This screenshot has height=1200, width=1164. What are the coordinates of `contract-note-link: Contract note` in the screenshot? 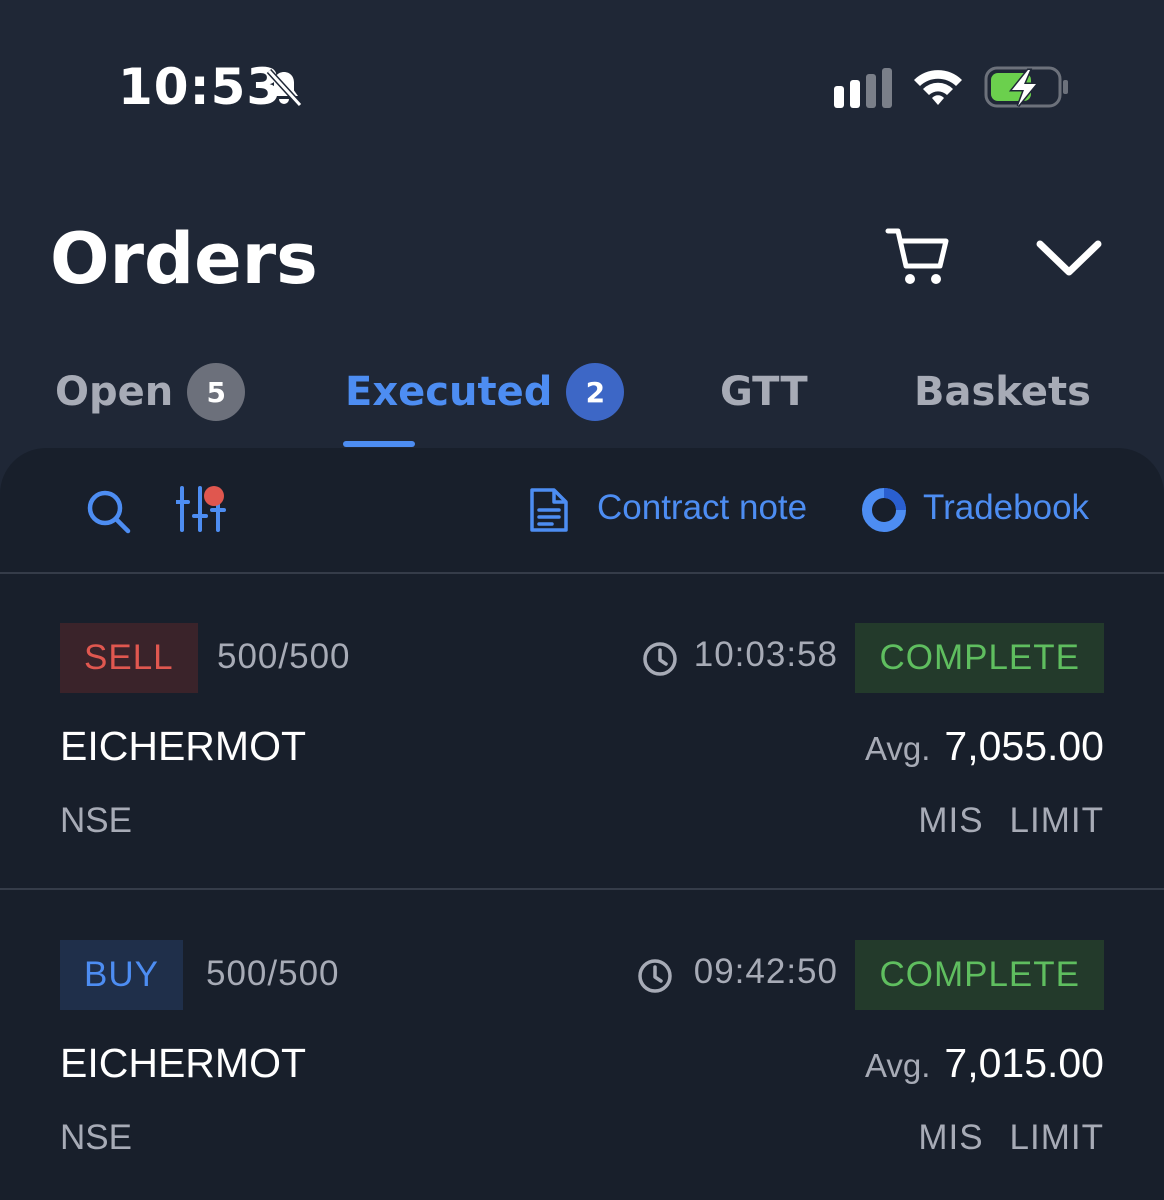 It's located at (702, 508).